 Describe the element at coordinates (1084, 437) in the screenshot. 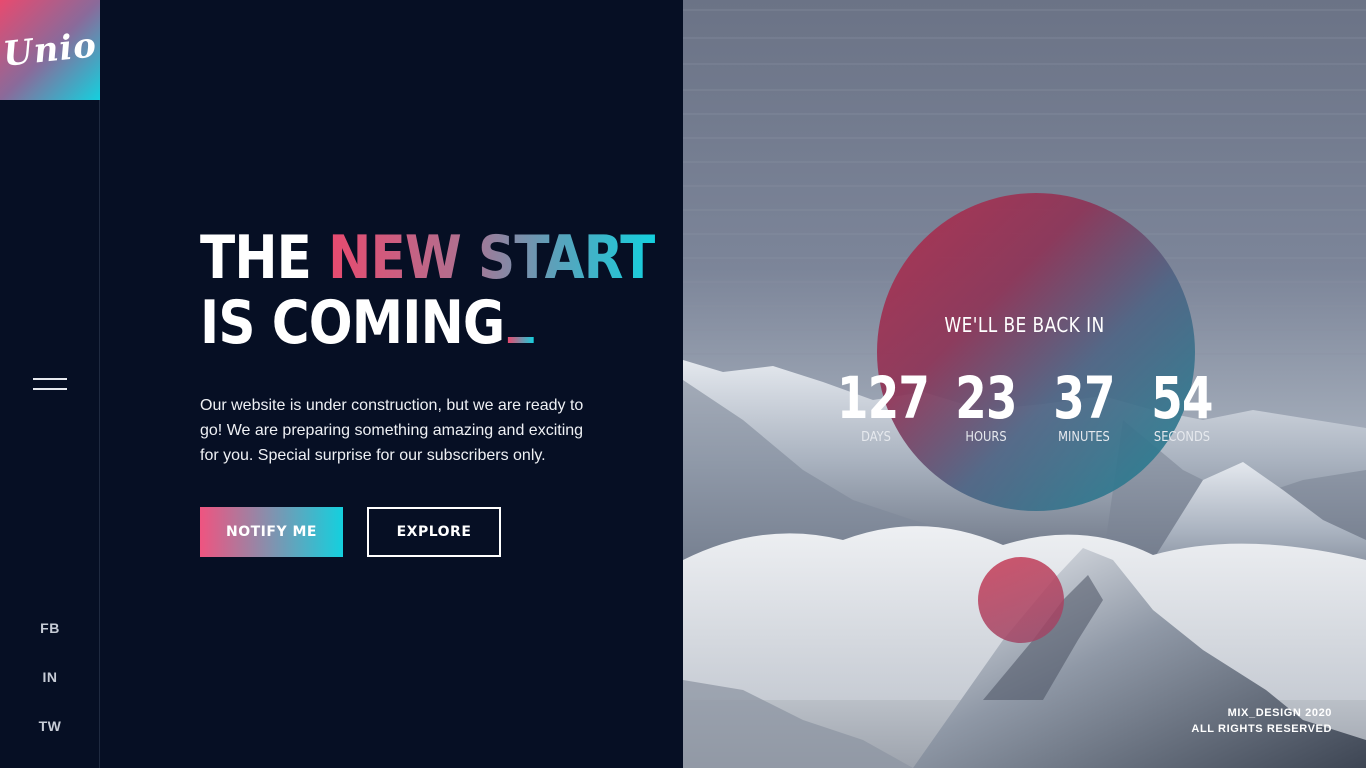

I see `countdown-minutes-label: MINUTES` at that location.